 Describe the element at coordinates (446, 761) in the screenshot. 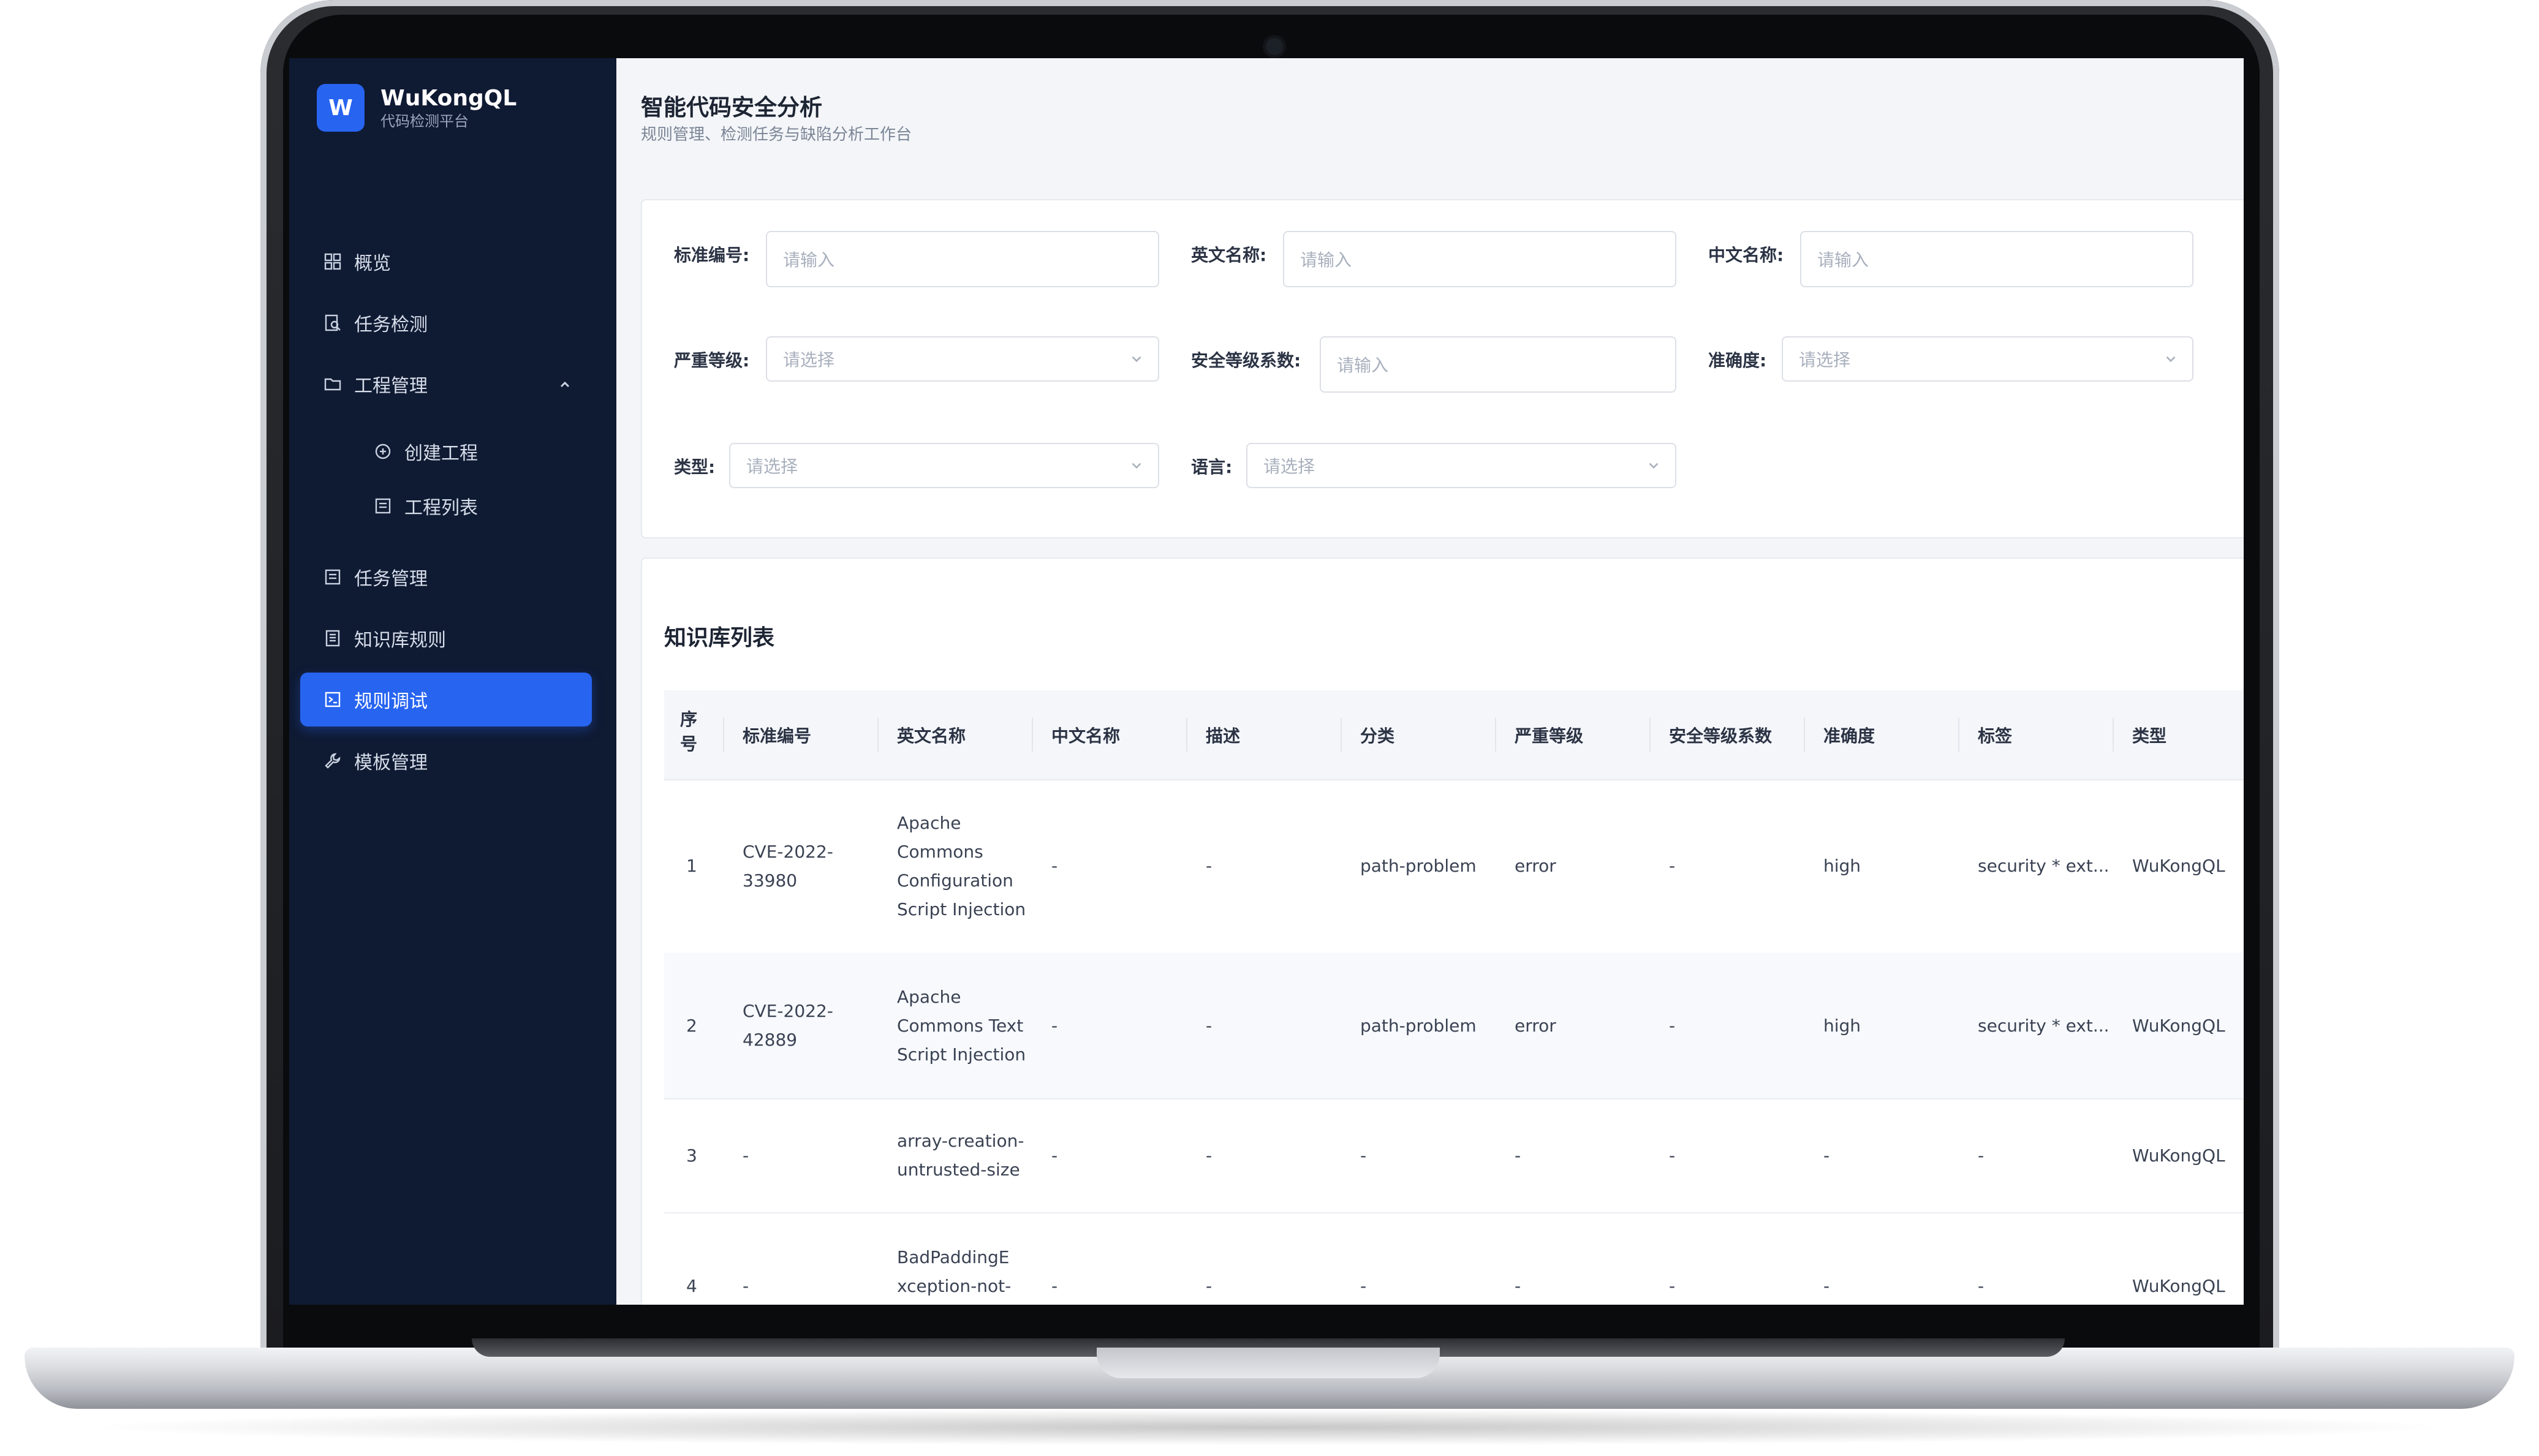

I see `sidebar-item-template-management: 模板管理` at that location.